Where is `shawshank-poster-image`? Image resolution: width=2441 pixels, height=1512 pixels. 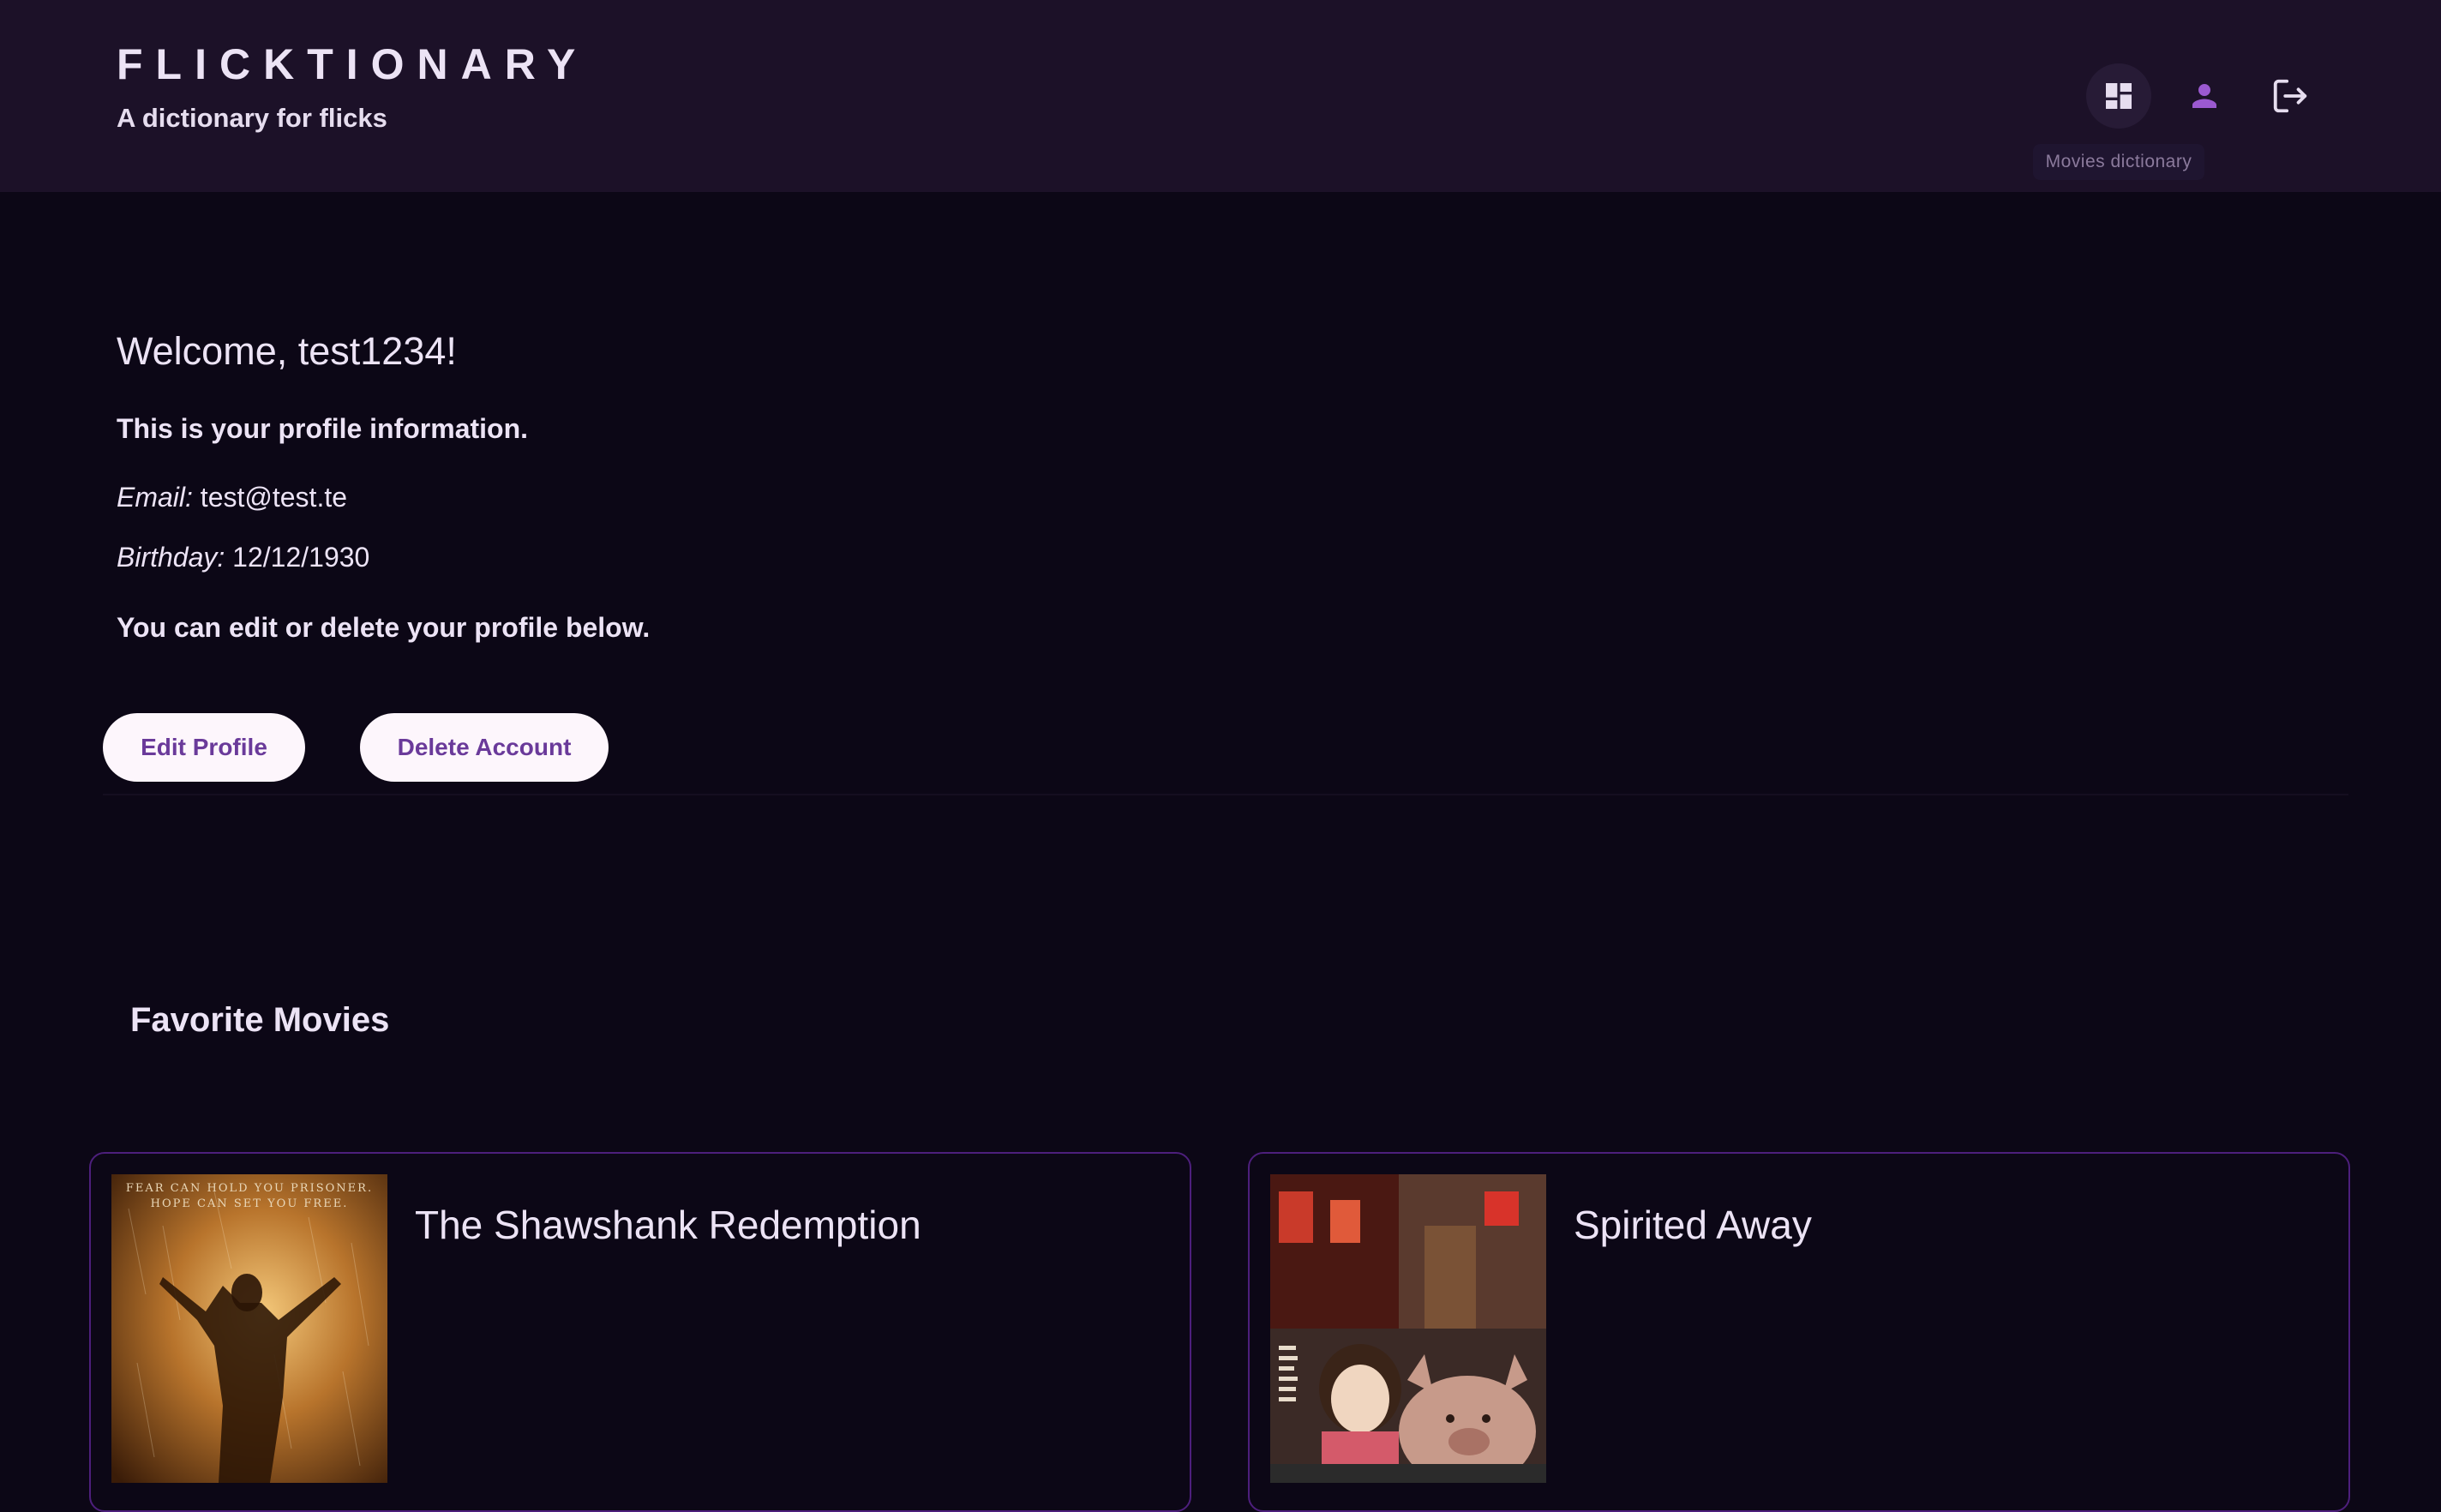
shawshank-poster-image is located at coordinates (249, 1328).